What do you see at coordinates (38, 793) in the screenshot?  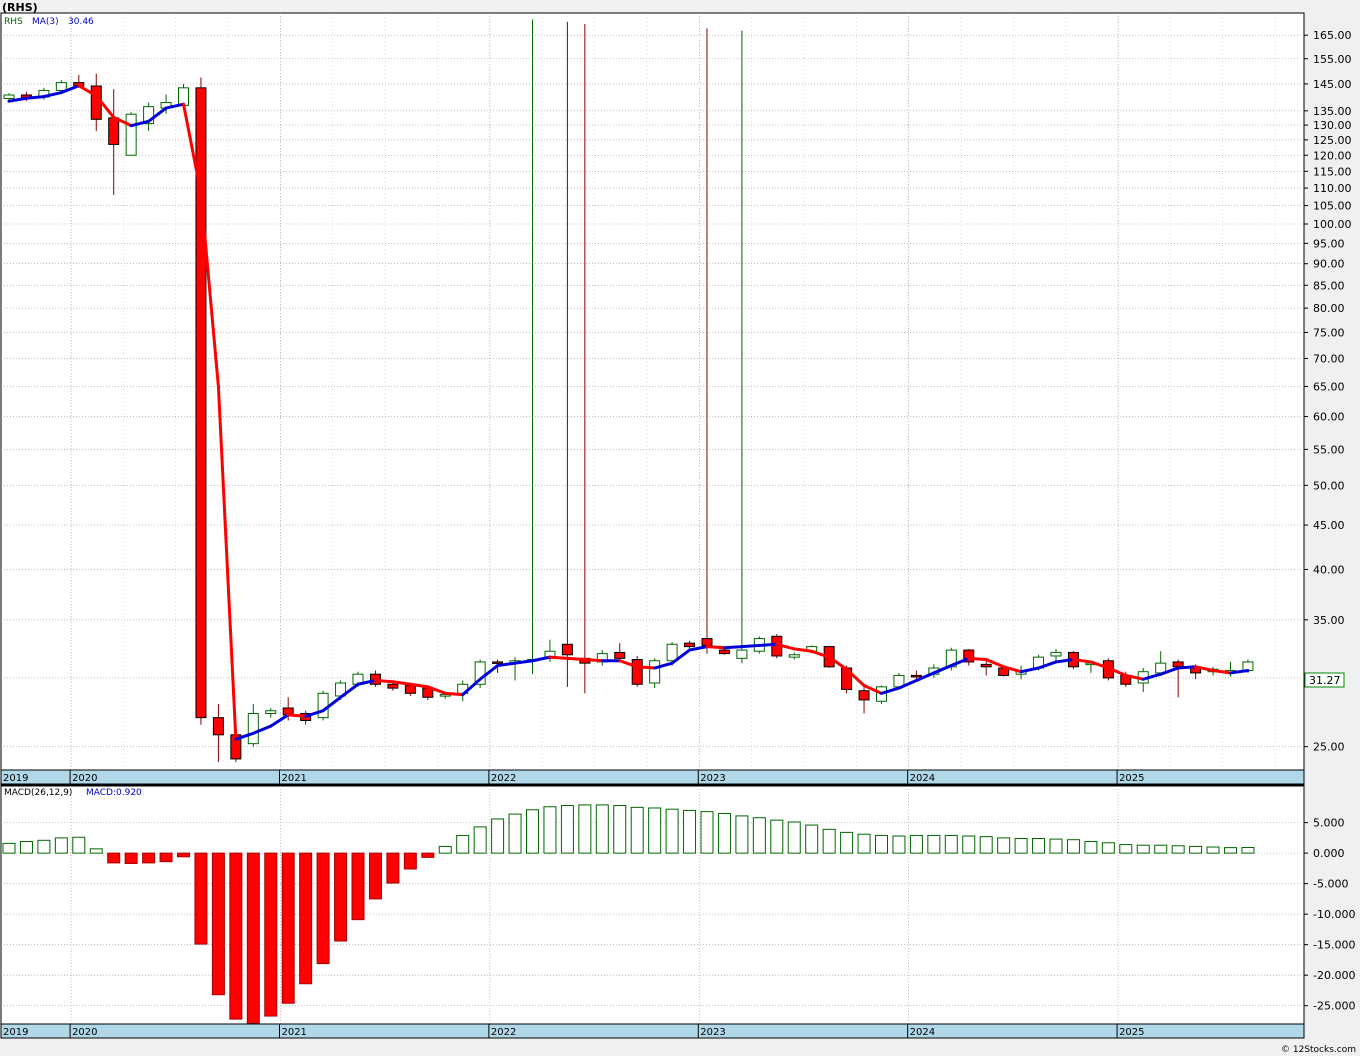 I see `macd-legend: MACD(26,12,9)` at bounding box center [38, 793].